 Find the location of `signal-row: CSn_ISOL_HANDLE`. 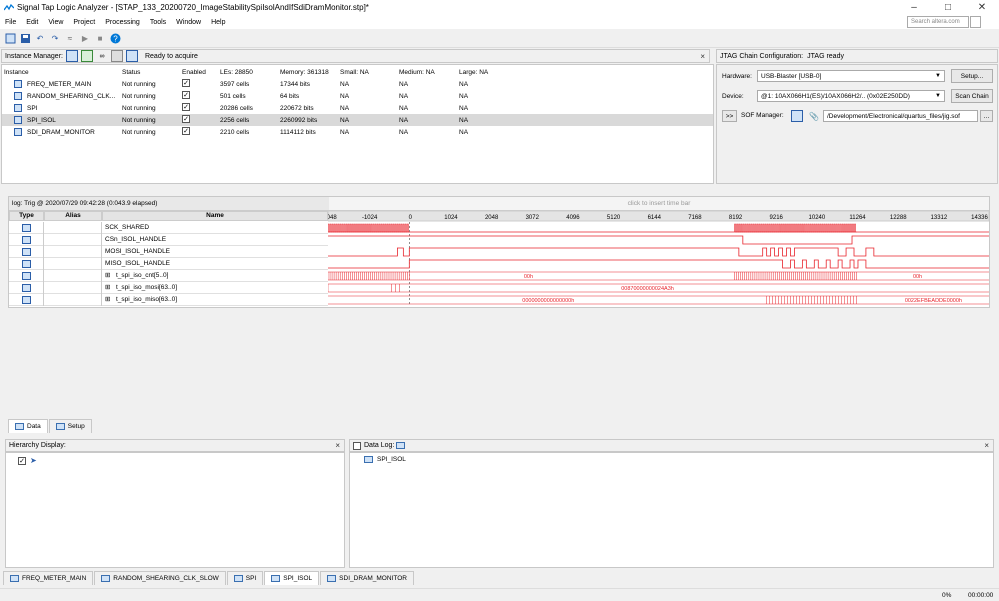

signal-row: CSn_ISOL_HANDLE is located at coordinates (168, 240).